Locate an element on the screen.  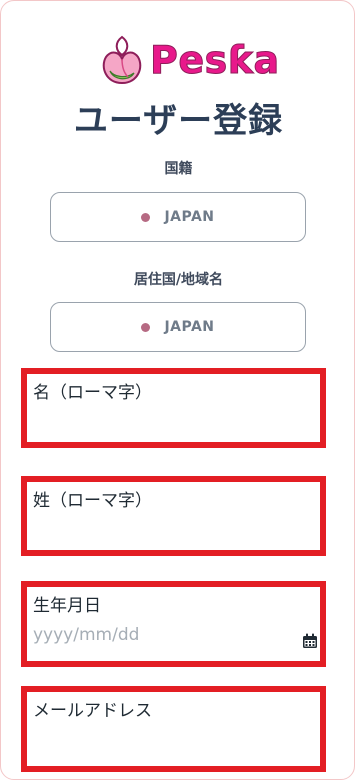
nationality-select: JAPAN is located at coordinates (178, 217).